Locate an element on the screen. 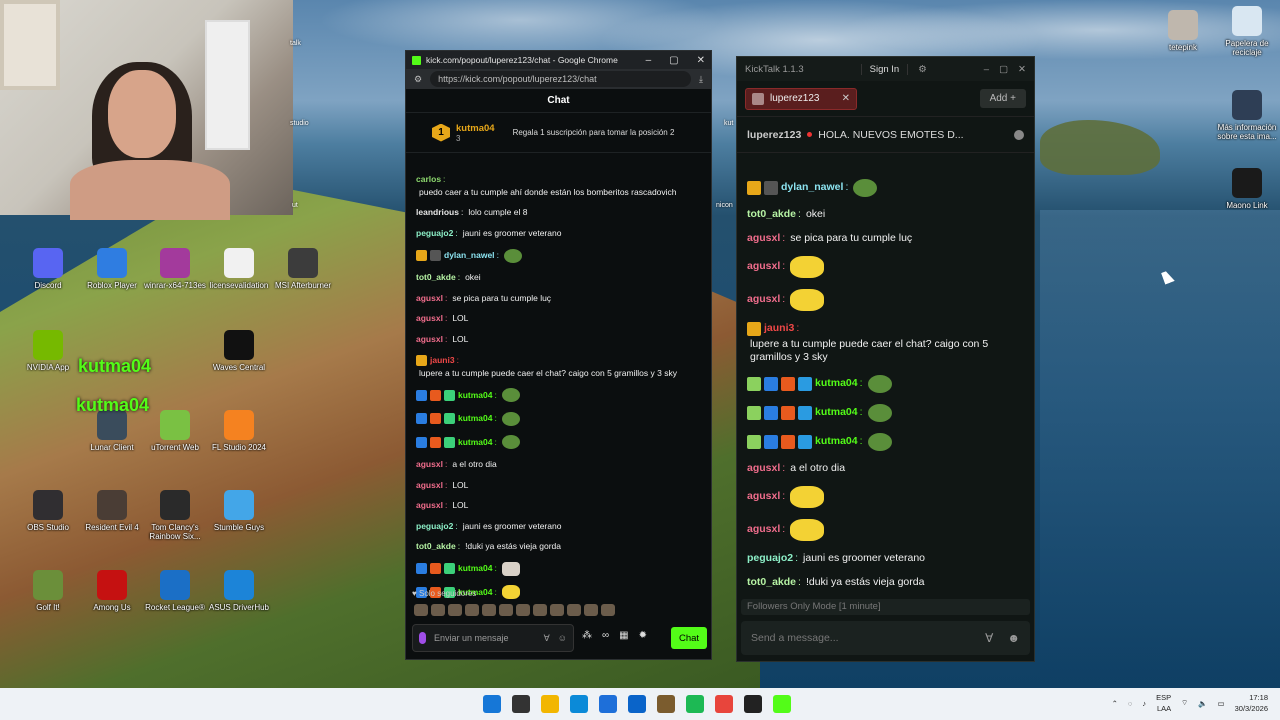  mic-icon is located at coordinates (422, 638).